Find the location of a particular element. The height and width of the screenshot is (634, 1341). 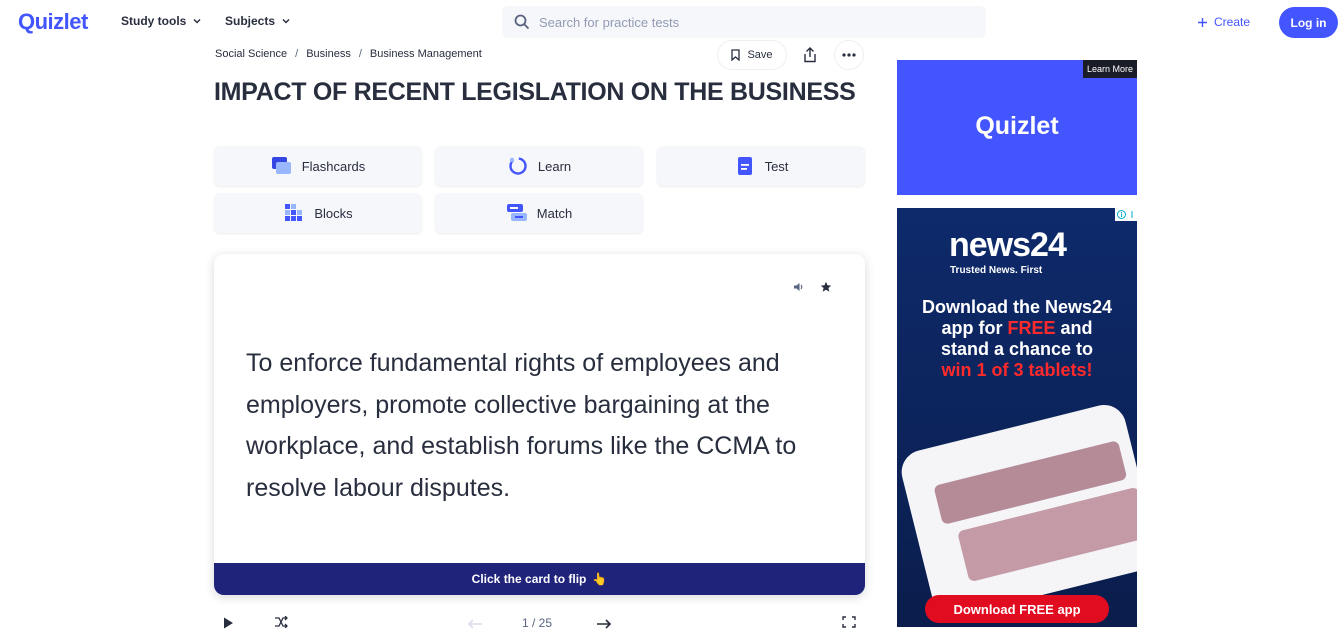

headline-line: app for FREE and is located at coordinates (1017, 328).